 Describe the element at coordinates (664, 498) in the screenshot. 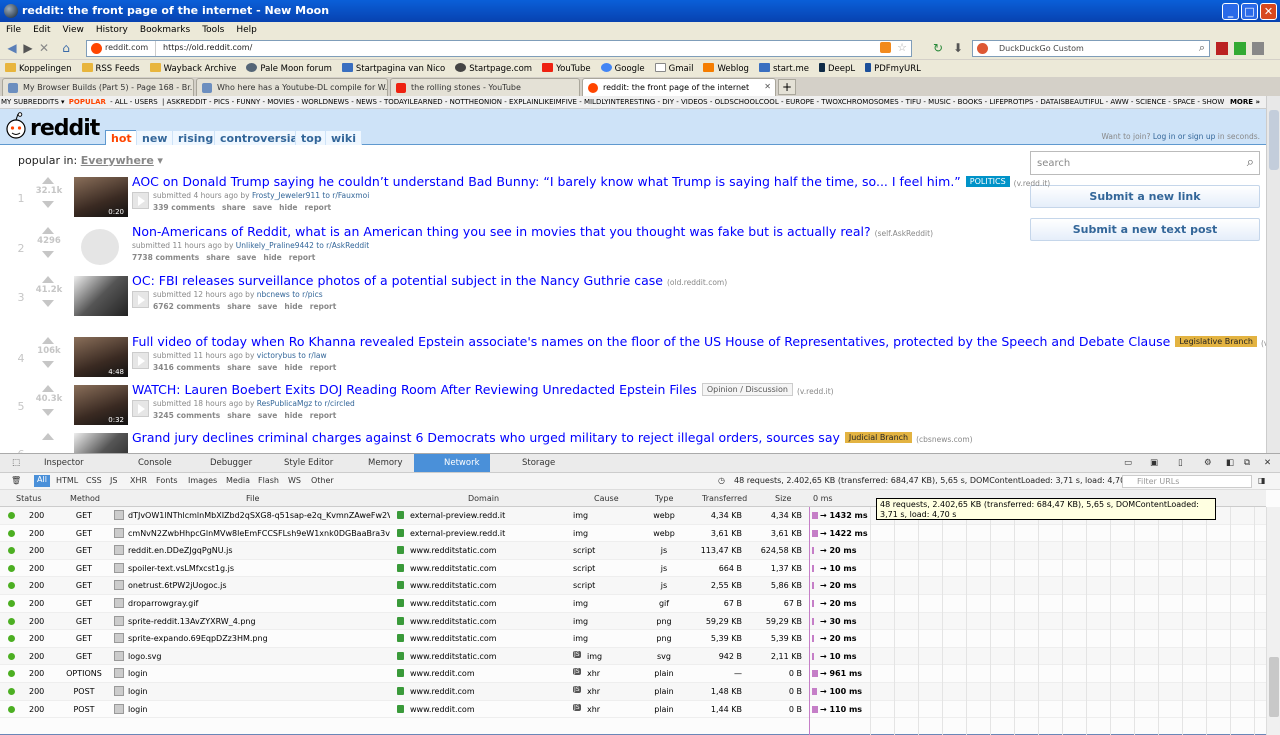

I see `col-type: Type` at that location.